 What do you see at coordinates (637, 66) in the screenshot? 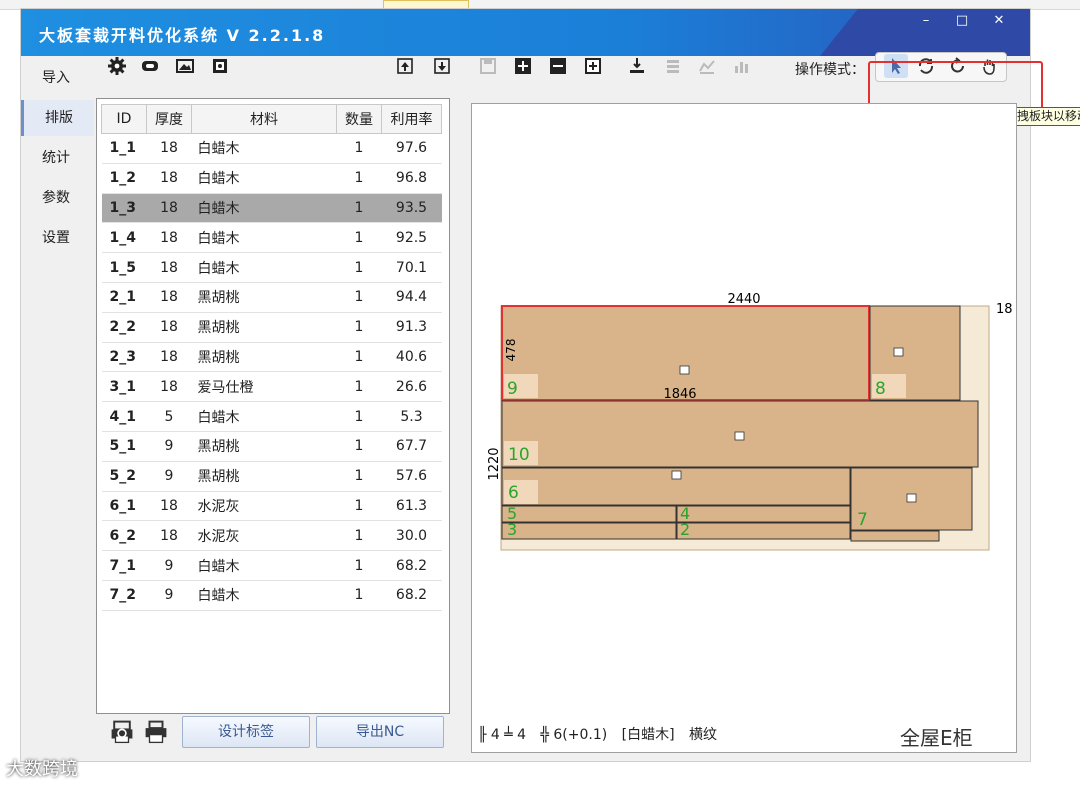
I see `merge-icon` at bounding box center [637, 66].